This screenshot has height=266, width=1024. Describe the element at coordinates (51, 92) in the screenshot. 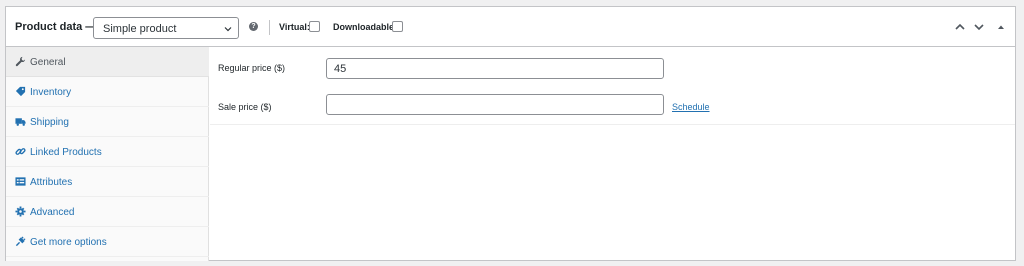

I see `tab-label: Inventory` at that location.